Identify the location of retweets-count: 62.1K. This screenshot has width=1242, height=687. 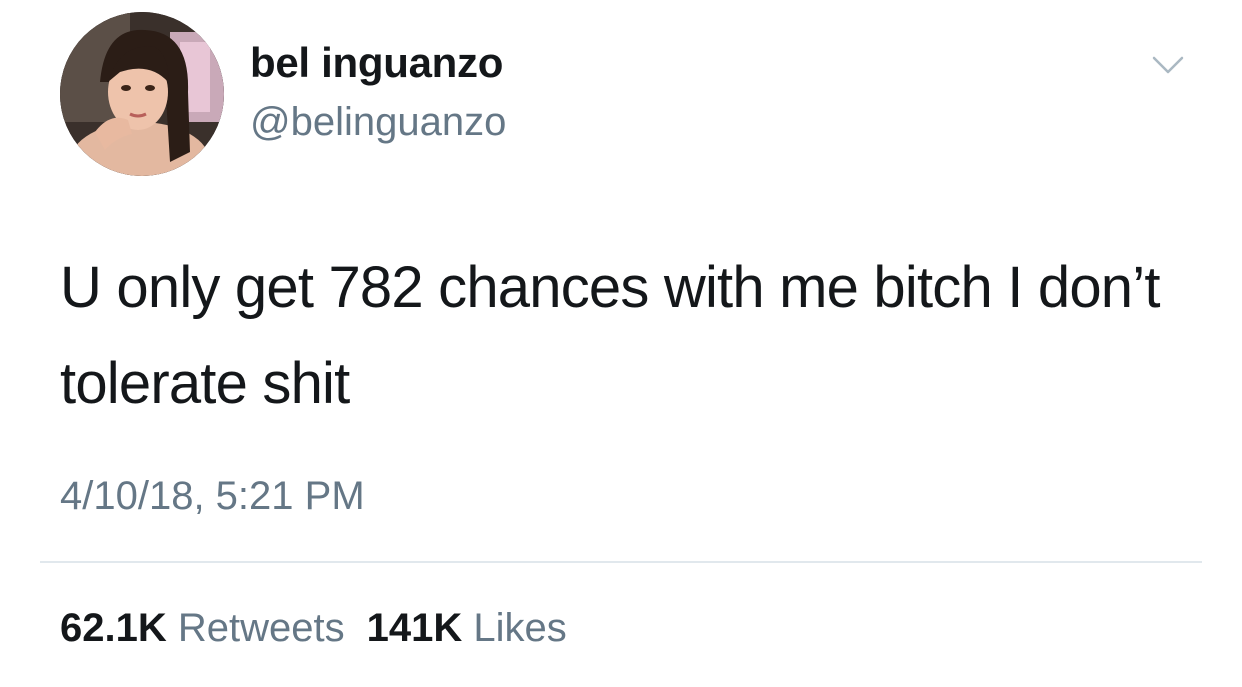
(113, 628).